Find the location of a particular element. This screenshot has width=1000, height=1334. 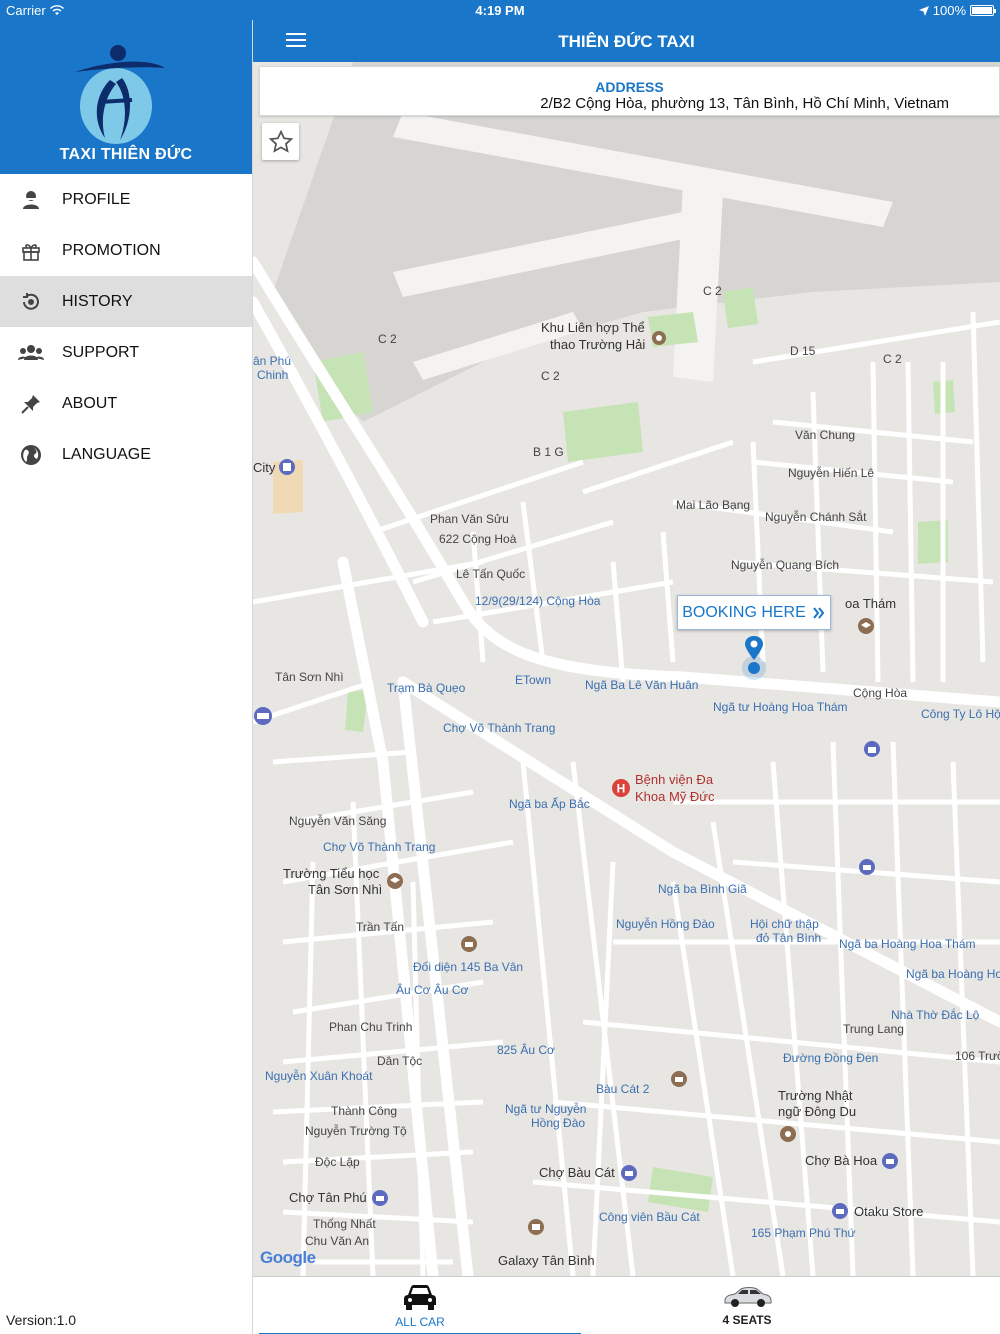

map-label-conghoa: Cộng Hòa is located at coordinates (880, 693).